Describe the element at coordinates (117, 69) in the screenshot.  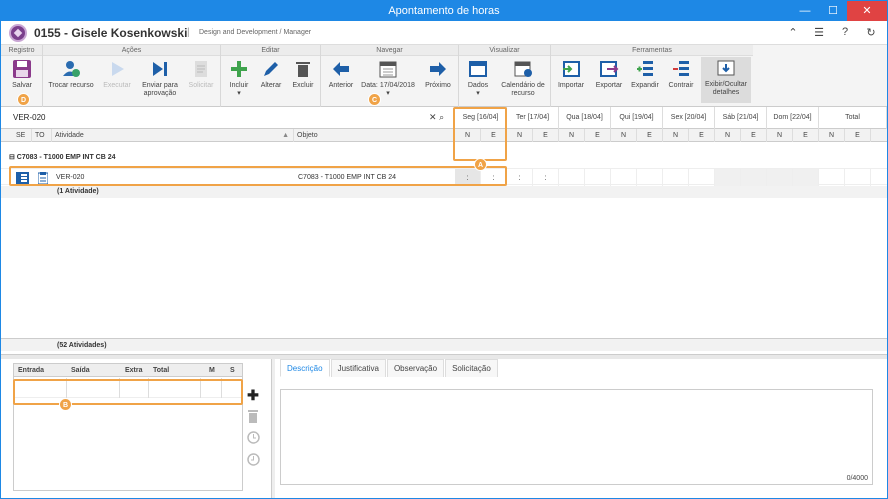
I see `play-icon` at that location.